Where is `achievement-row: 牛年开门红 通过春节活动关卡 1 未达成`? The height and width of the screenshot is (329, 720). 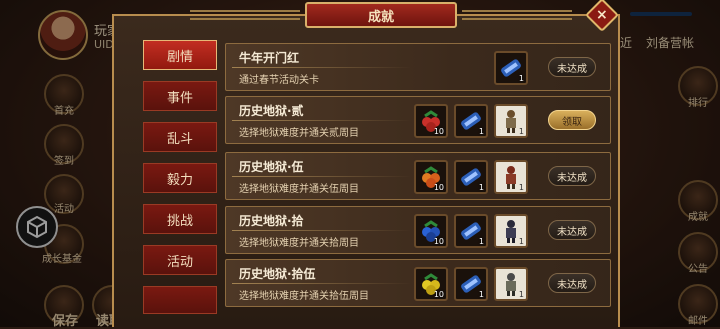
achievement-row: 牛年开门红 通过春节活动关卡 1 未达成 is located at coordinates (418, 67).